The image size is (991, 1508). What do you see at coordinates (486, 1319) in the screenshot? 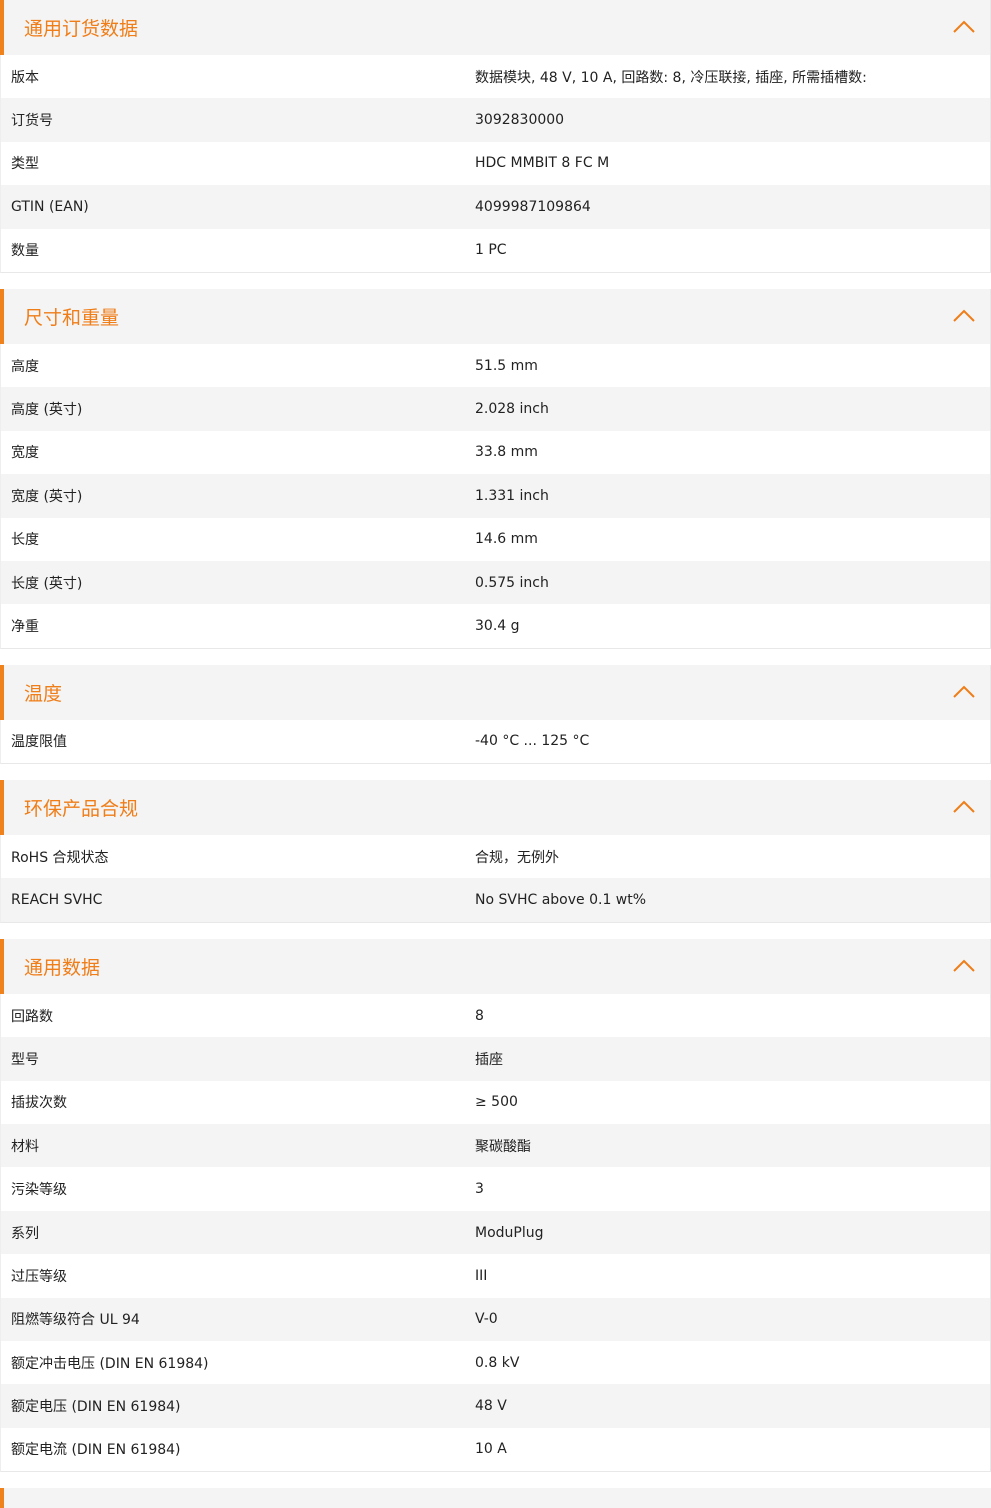
I see `row-value: V-0` at bounding box center [486, 1319].